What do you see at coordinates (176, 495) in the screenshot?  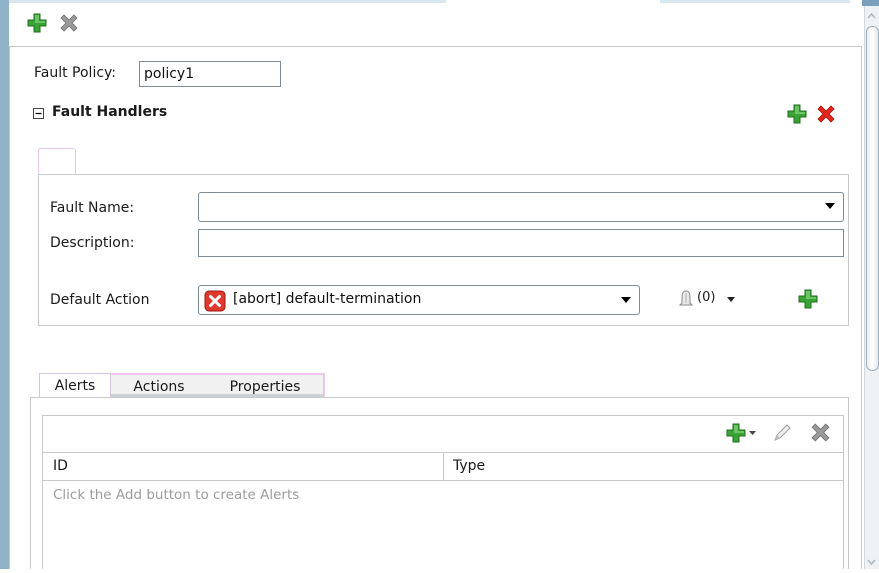 I see `alerts-empty-message: Click the Add button to create Alerts` at bounding box center [176, 495].